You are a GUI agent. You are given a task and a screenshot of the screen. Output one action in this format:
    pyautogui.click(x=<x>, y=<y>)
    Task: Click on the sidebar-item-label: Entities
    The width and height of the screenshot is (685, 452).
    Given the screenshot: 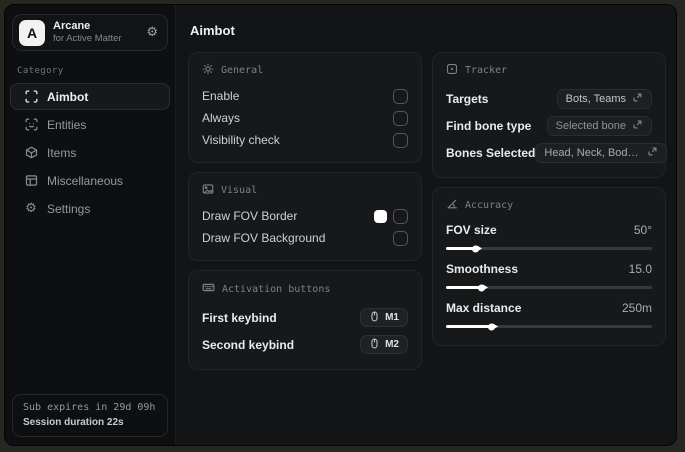 What is the action you would take?
    pyautogui.click(x=67, y=124)
    